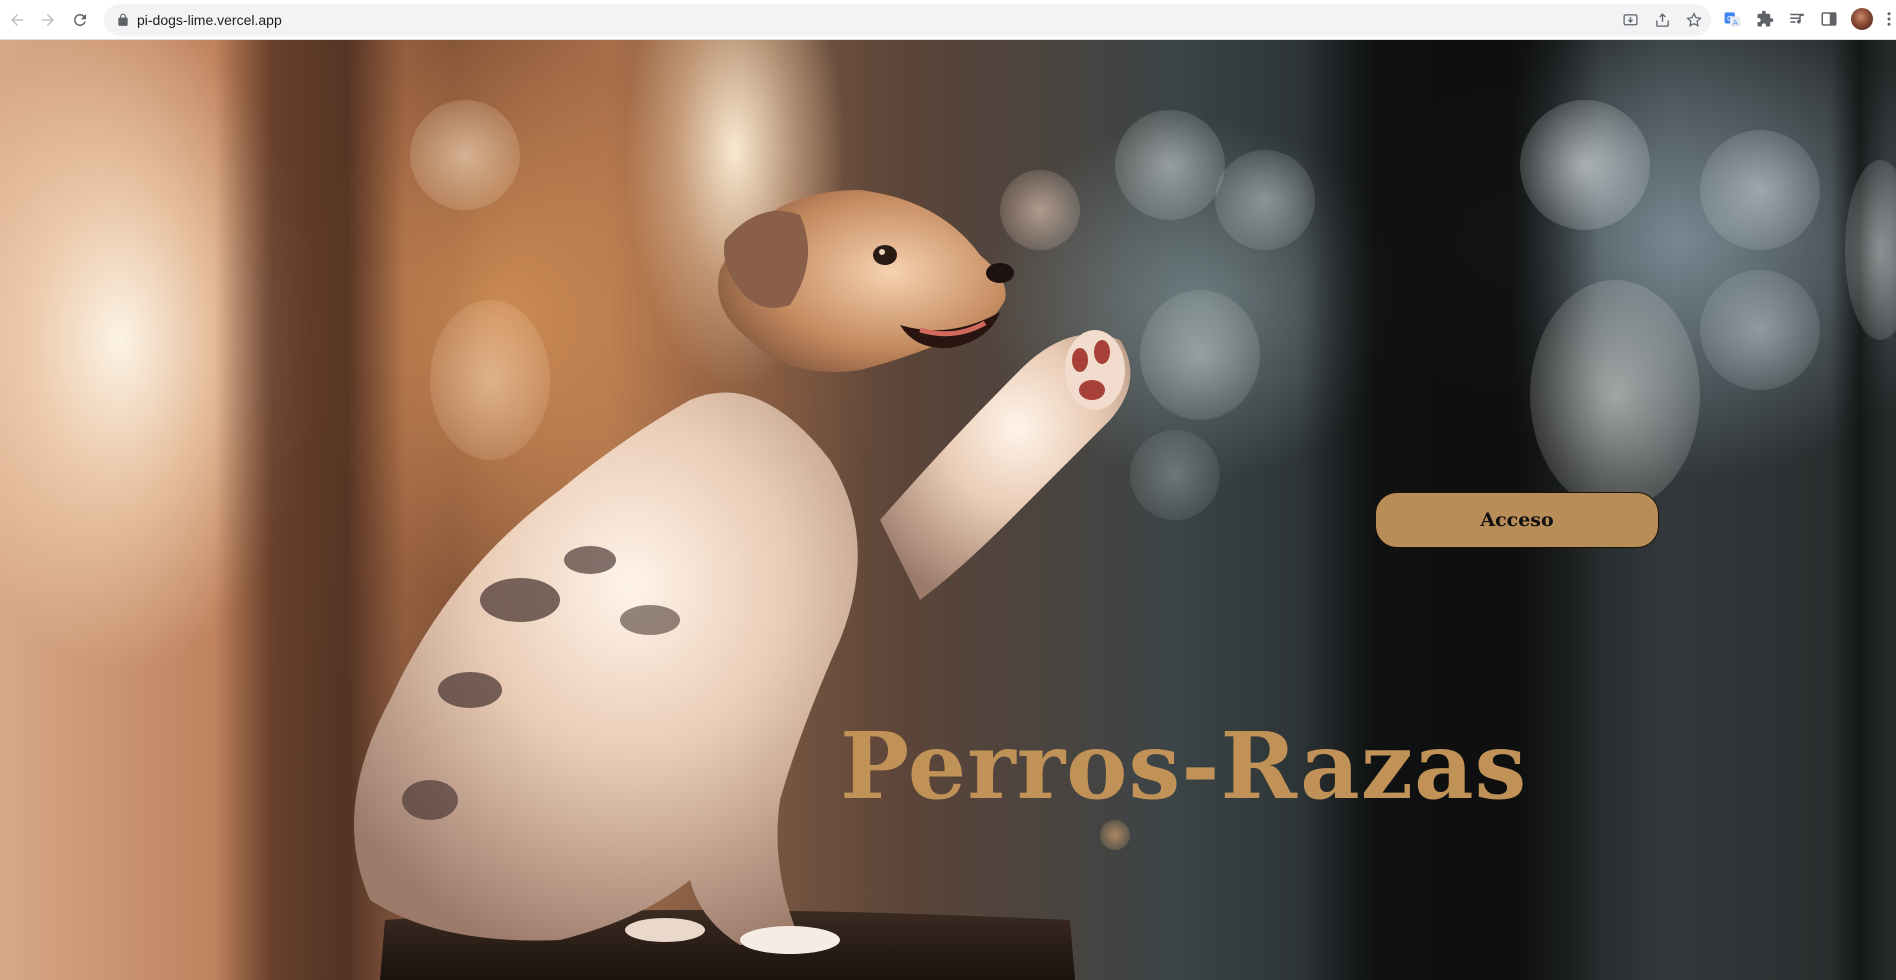 Image resolution: width=1896 pixels, height=980 pixels. What do you see at coordinates (1889, 19) in the screenshot?
I see `kebab-menu-icon` at bounding box center [1889, 19].